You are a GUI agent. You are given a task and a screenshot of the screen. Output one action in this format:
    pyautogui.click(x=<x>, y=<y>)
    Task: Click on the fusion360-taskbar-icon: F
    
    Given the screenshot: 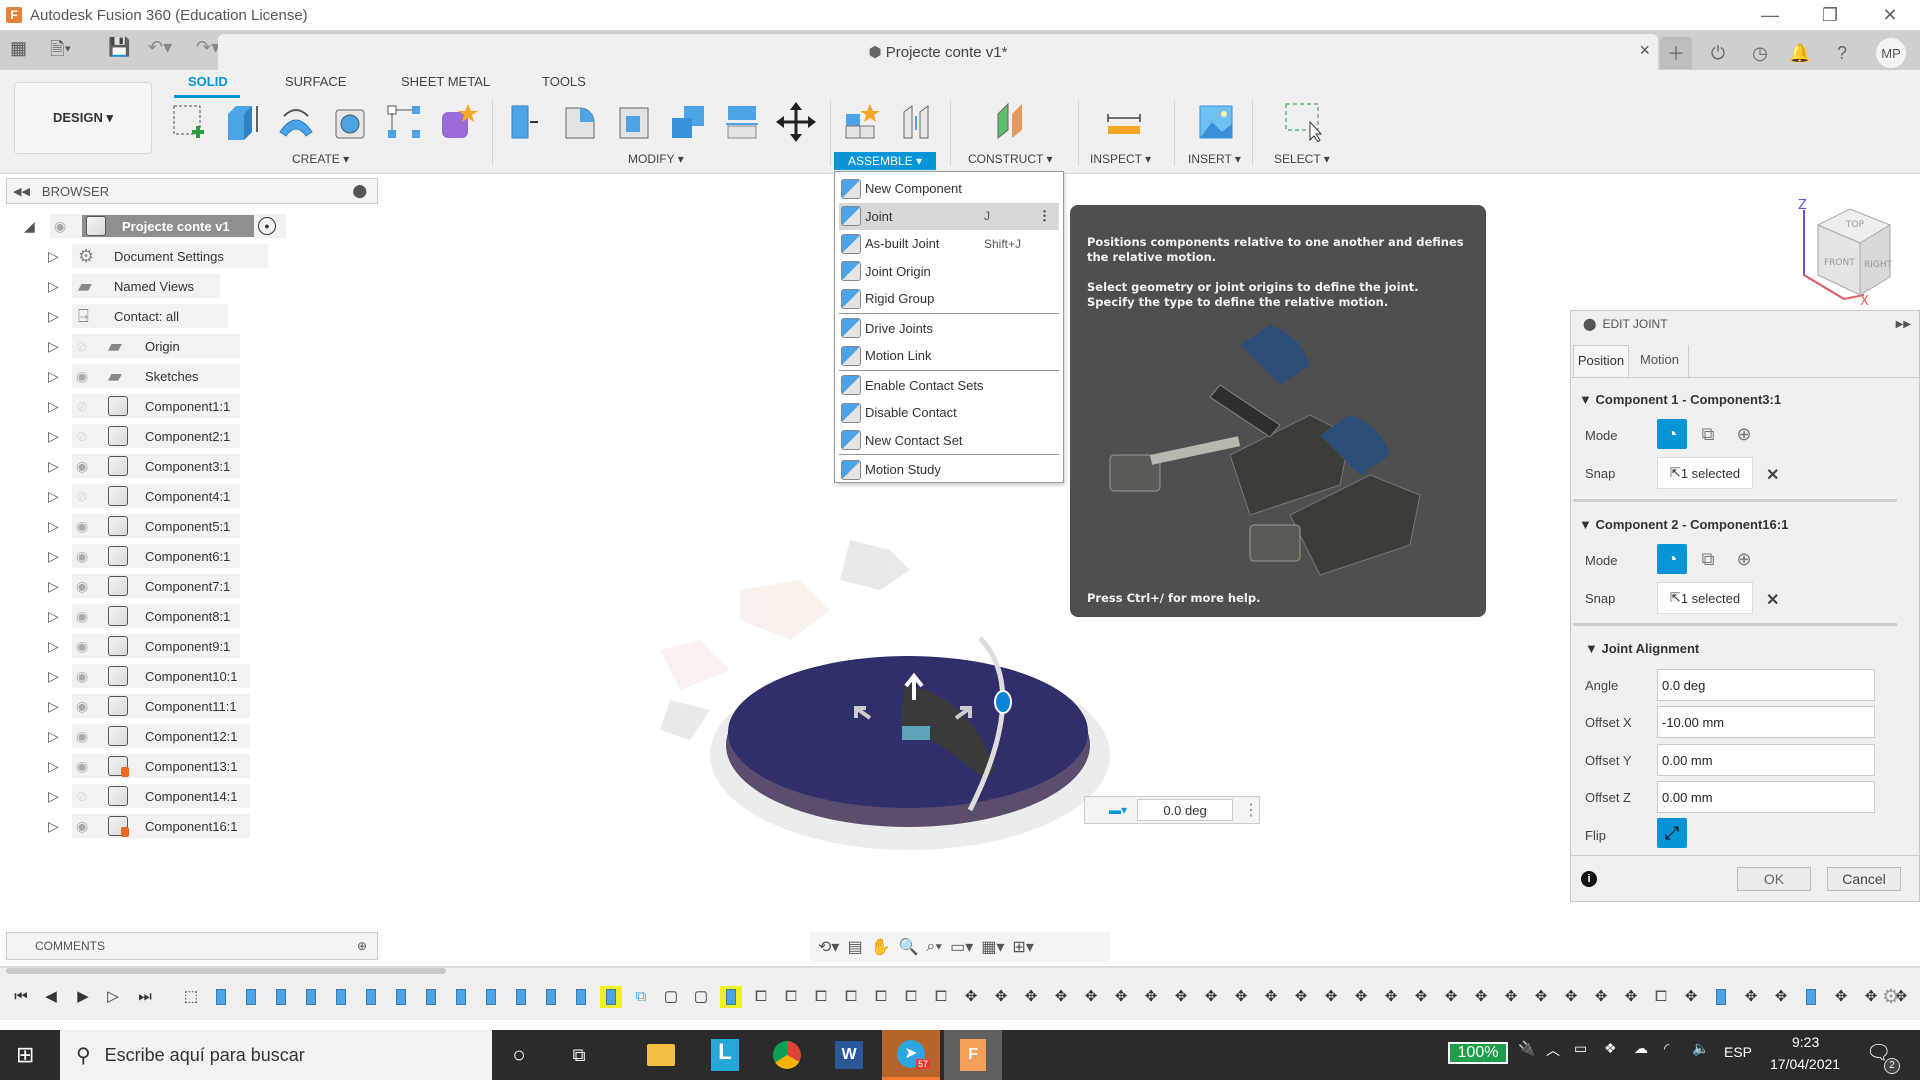 What is the action you would take?
    pyautogui.click(x=973, y=1055)
    